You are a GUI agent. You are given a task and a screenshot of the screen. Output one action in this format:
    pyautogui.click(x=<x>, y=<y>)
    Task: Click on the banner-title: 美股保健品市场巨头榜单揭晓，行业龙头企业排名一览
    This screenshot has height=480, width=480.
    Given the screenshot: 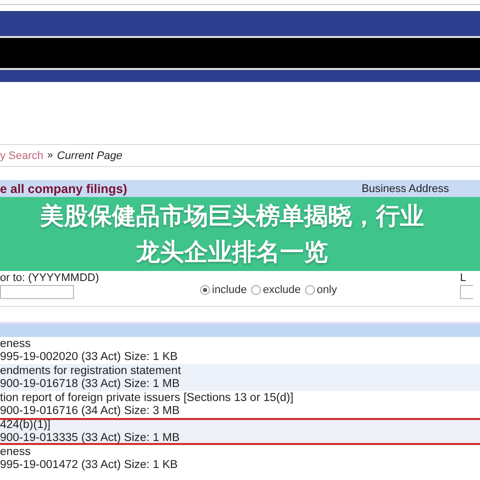 What is the action you would take?
    pyautogui.click(x=232, y=234)
    